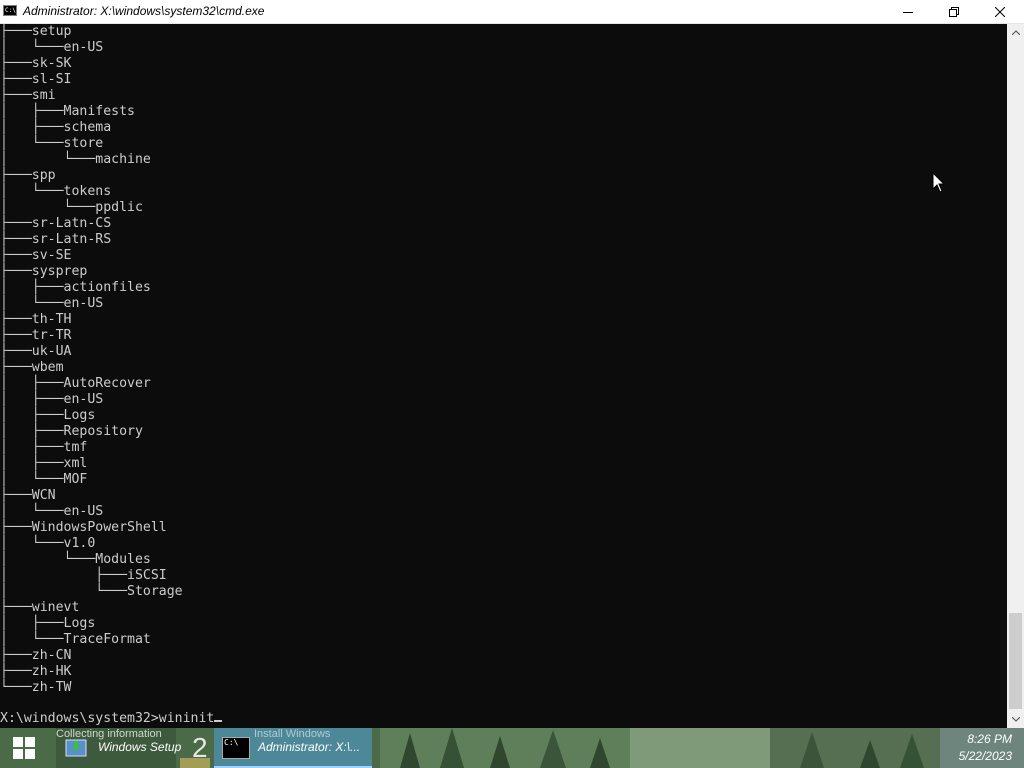  I want to click on windows-logo-icon, so click(24, 748).